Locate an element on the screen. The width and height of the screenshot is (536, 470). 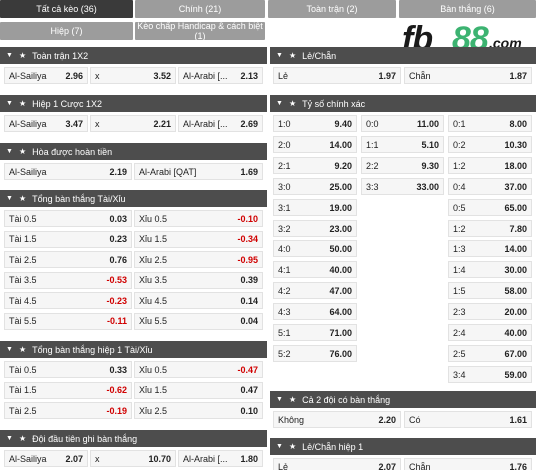
odds-cell: x 10.70 is located at coordinates (133, 458).